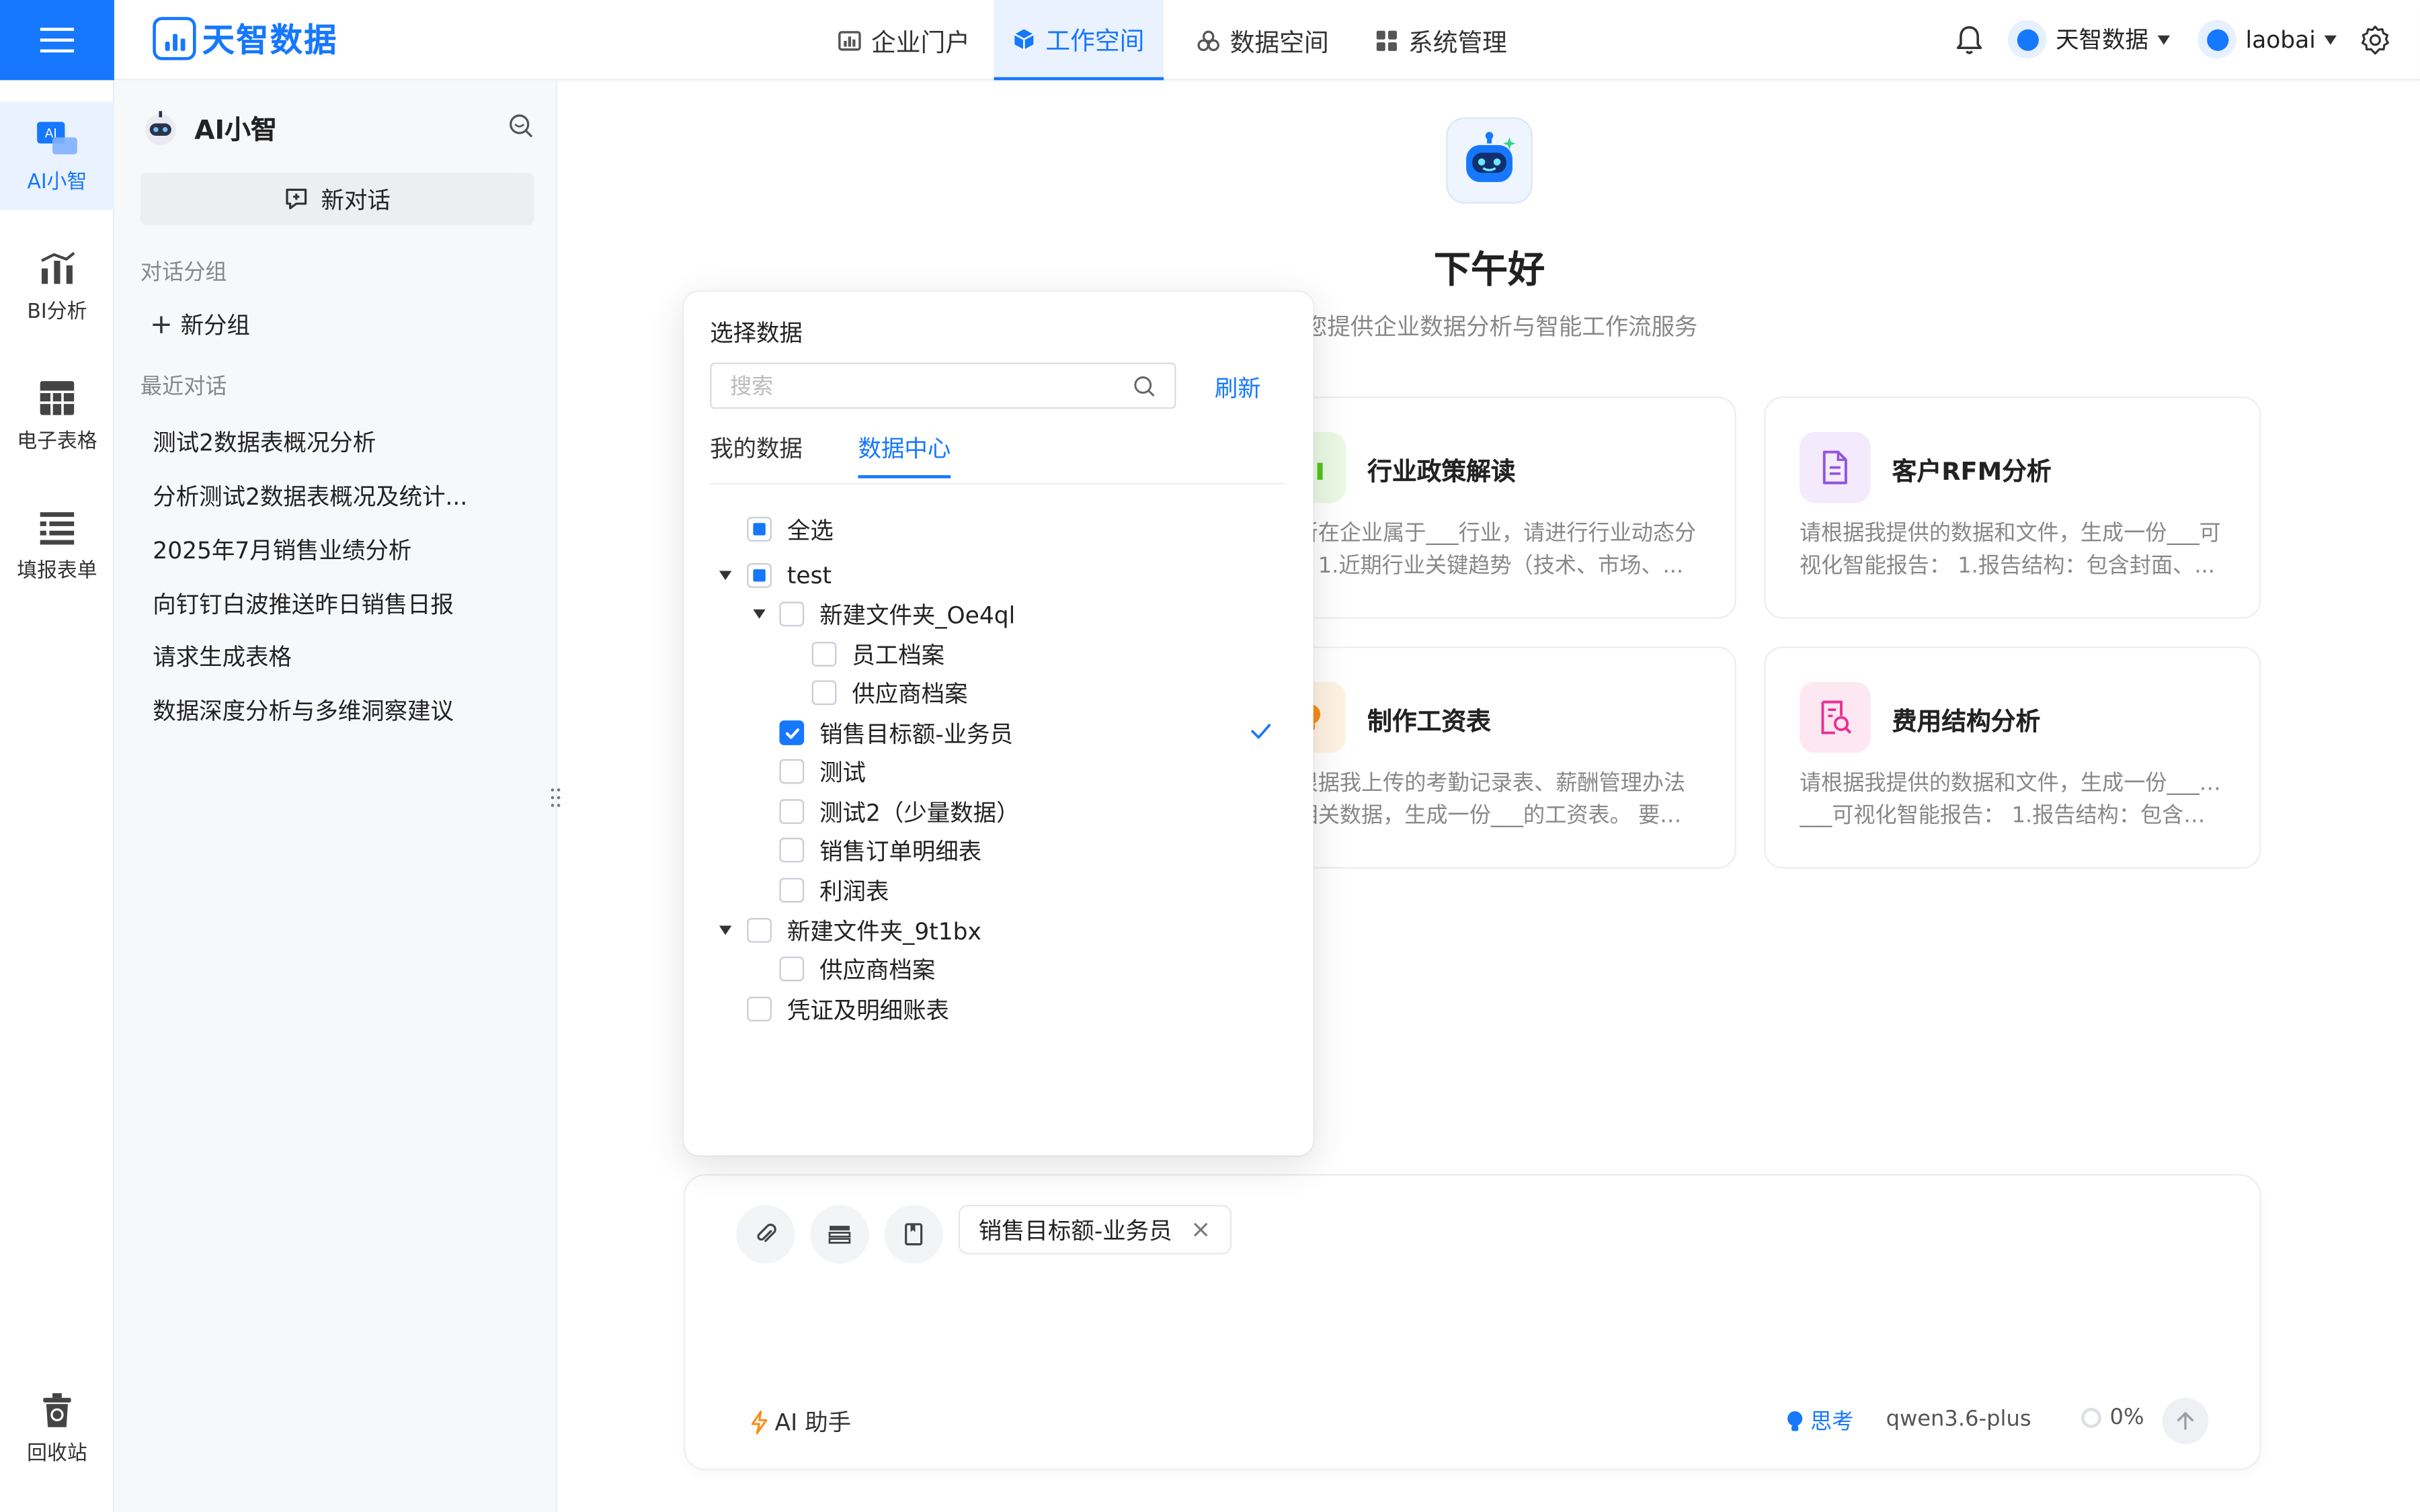 The image size is (2420, 1512). I want to click on tab-data-center: 数据中心, so click(905, 455).